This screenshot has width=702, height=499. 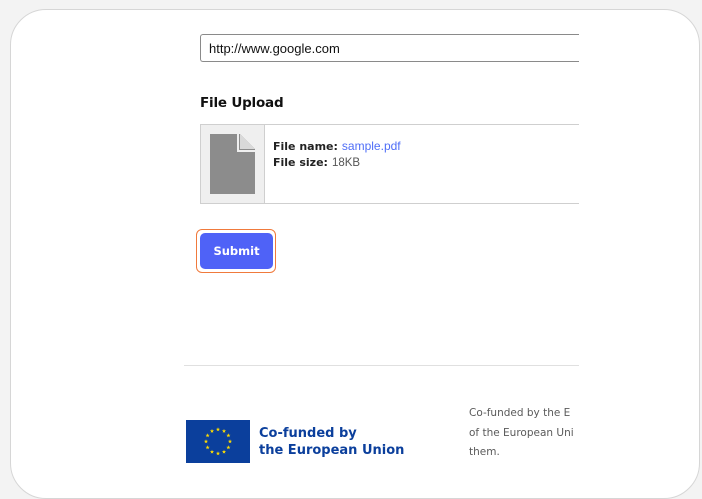 I want to click on file-icon, so click(x=232, y=164).